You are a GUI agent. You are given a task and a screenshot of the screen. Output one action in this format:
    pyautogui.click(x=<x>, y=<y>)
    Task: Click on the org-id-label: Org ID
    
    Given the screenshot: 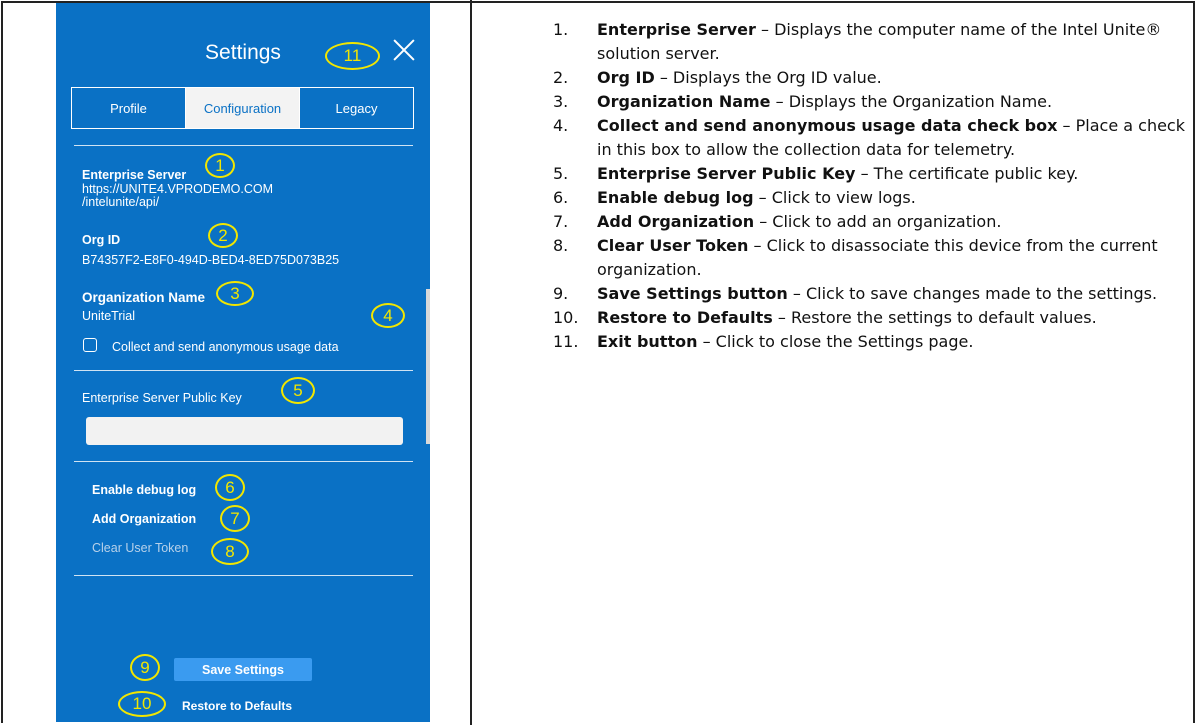 What is the action you would take?
    pyautogui.click(x=101, y=240)
    